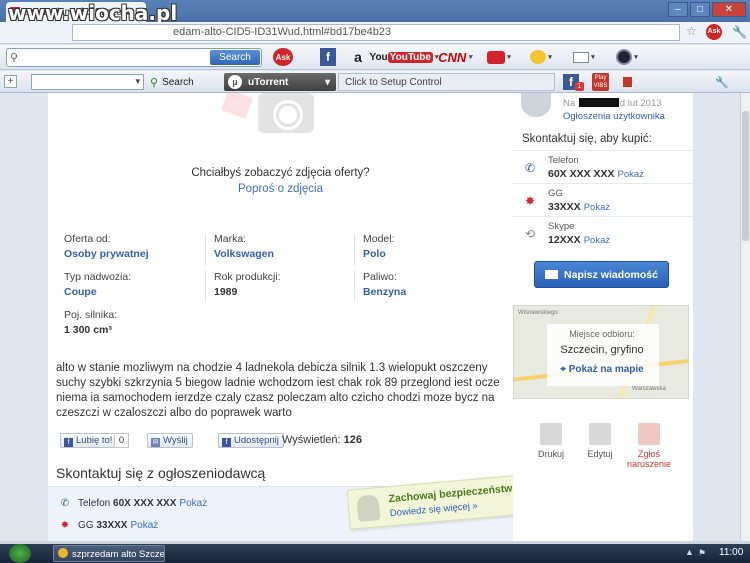 This screenshot has width=750, height=563. I want to click on skype-icon: ⟲, so click(530, 234).